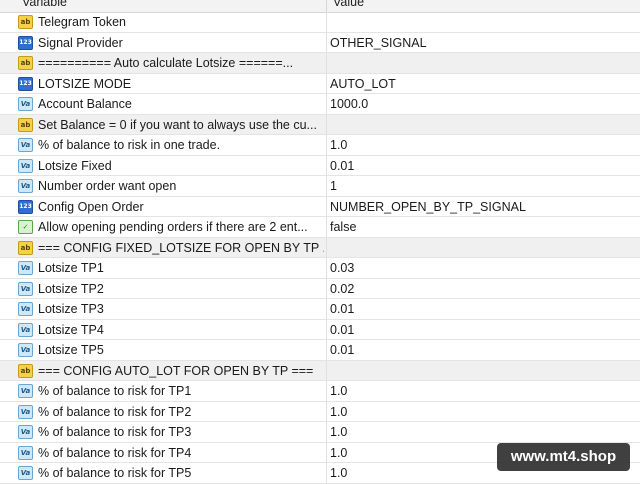  What do you see at coordinates (480, 43) in the screenshot?
I see `row-value-cell: OTHER_SIGNAL` at bounding box center [480, 43].